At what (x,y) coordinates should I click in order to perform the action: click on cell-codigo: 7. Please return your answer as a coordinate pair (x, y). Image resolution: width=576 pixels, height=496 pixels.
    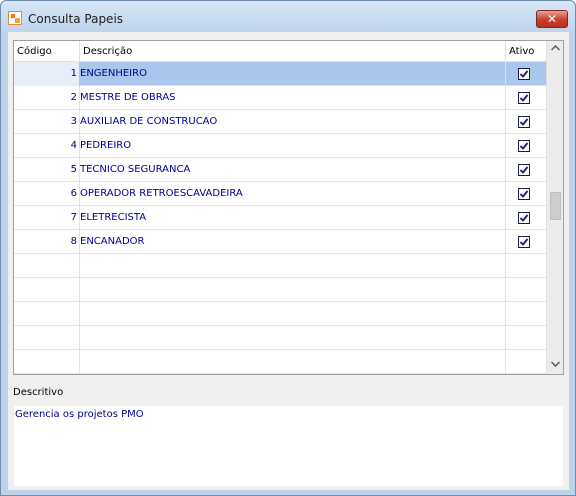
    Looking at the image, I should click on (47, 218).